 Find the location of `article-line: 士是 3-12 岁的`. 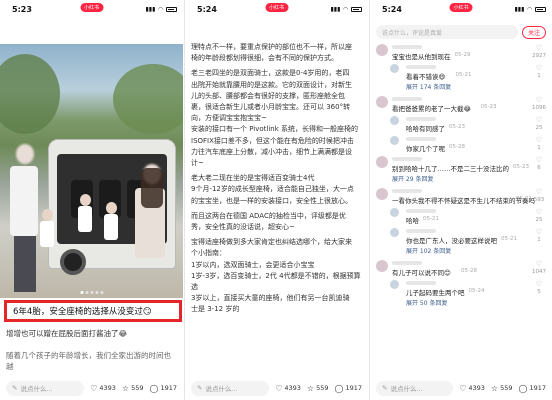

article-line: 士是 3-12 岁的 is located at coordinates (215, 309).